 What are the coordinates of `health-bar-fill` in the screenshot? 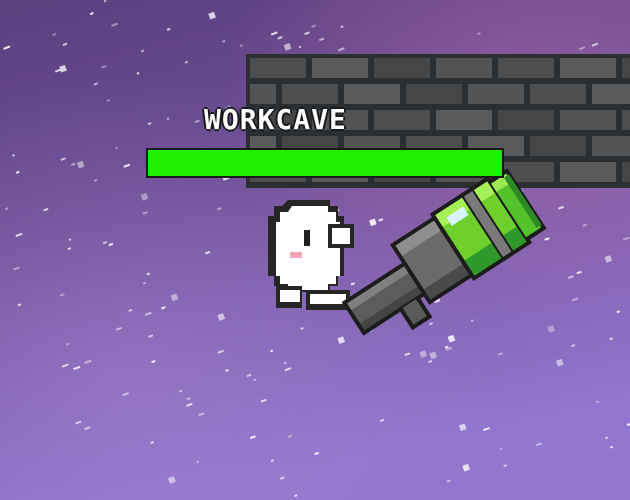 It's located at (325, 163).